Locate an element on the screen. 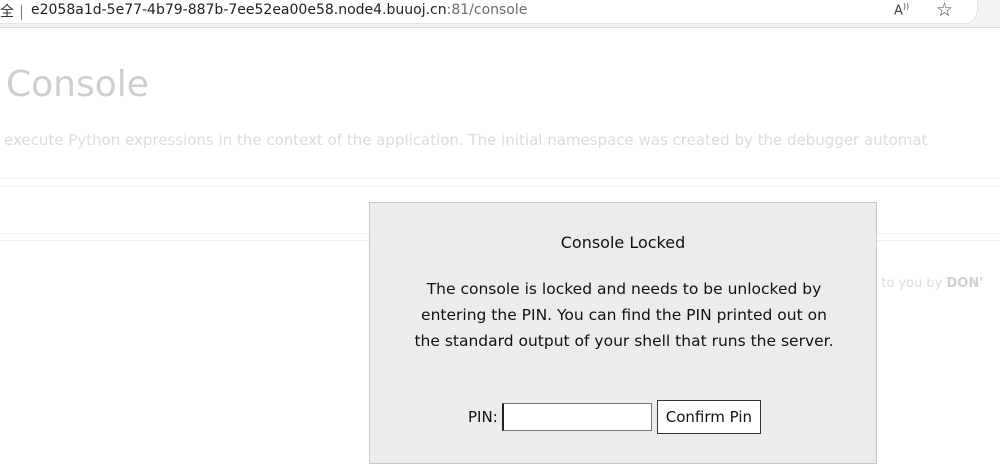 This screenshot has width=1000, height=464. pin-form: PIN: Confirm Pin is located at coordinates (615, 417).